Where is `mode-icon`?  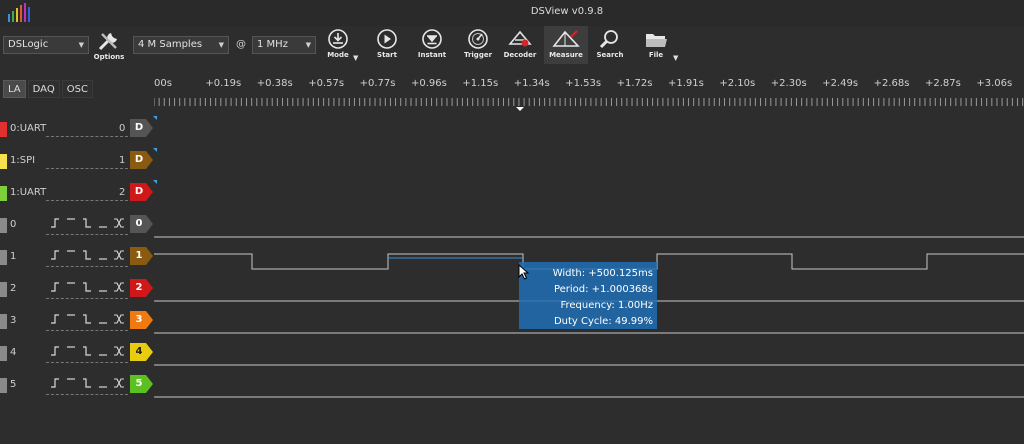 mode-icon is located at coordinates (338, 39).